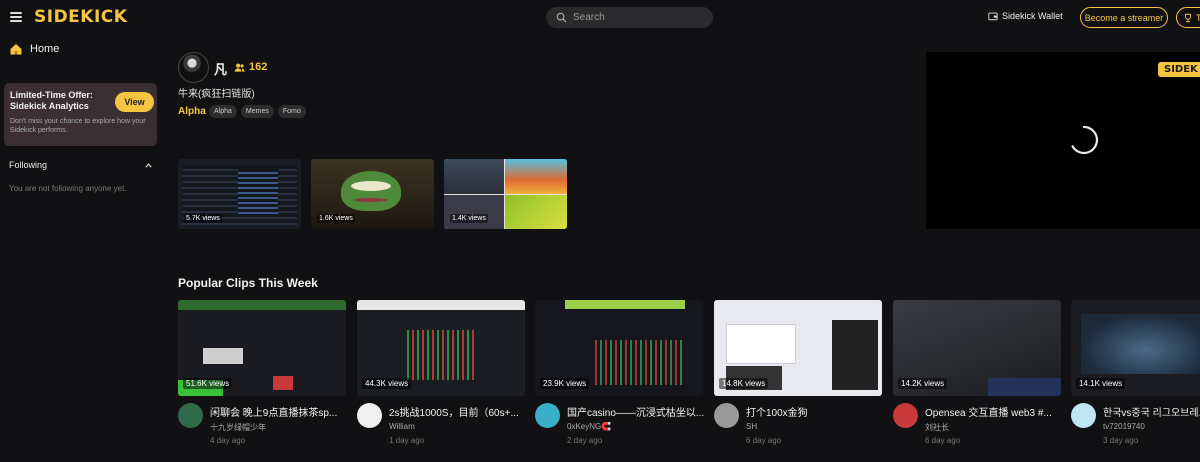 The height and width of the screenshot is (462, 1200). I want to click on player-logo-badge: SIDEK, so click(1179, 69).